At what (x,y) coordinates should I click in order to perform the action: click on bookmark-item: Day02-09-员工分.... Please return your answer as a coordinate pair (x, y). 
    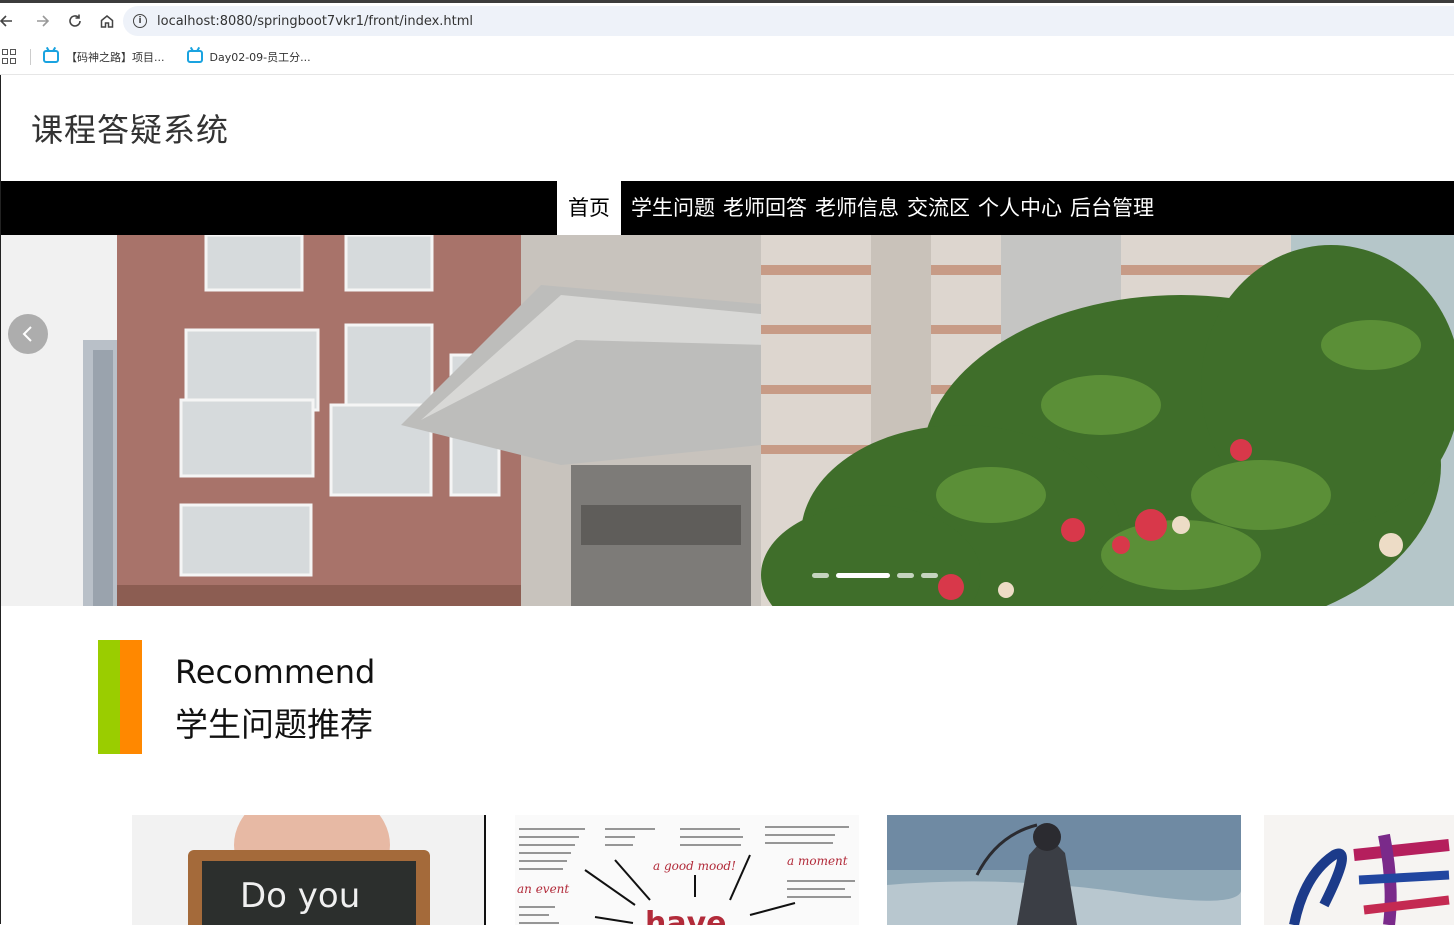
    Looking at the image, I should click on (248, 57).